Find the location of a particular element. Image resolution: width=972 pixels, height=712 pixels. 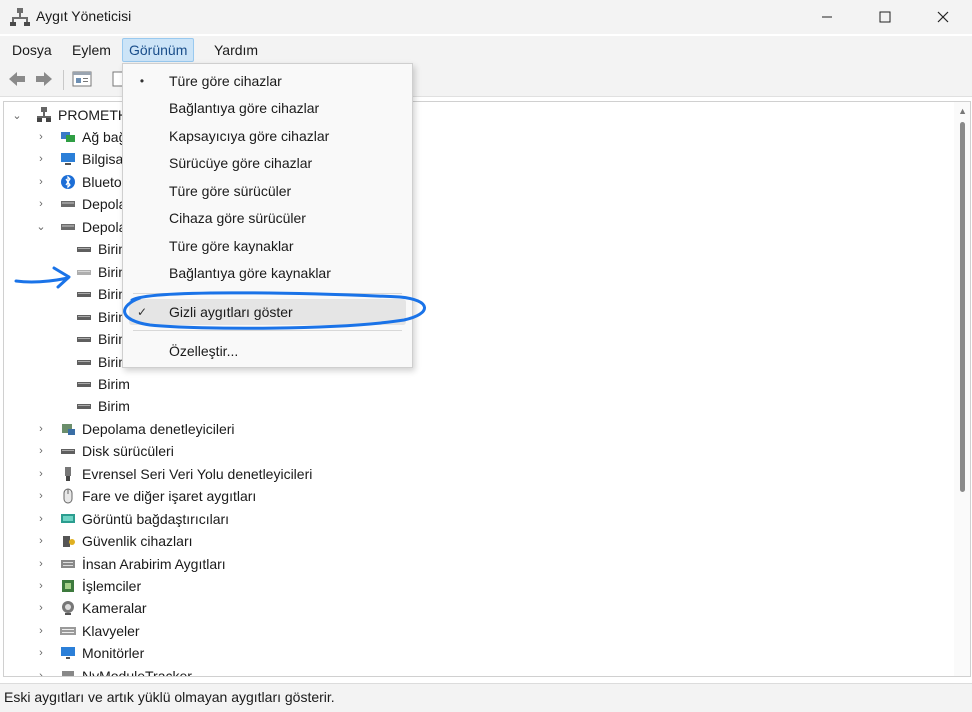

camera-icon is located at coordinates (68, 608).